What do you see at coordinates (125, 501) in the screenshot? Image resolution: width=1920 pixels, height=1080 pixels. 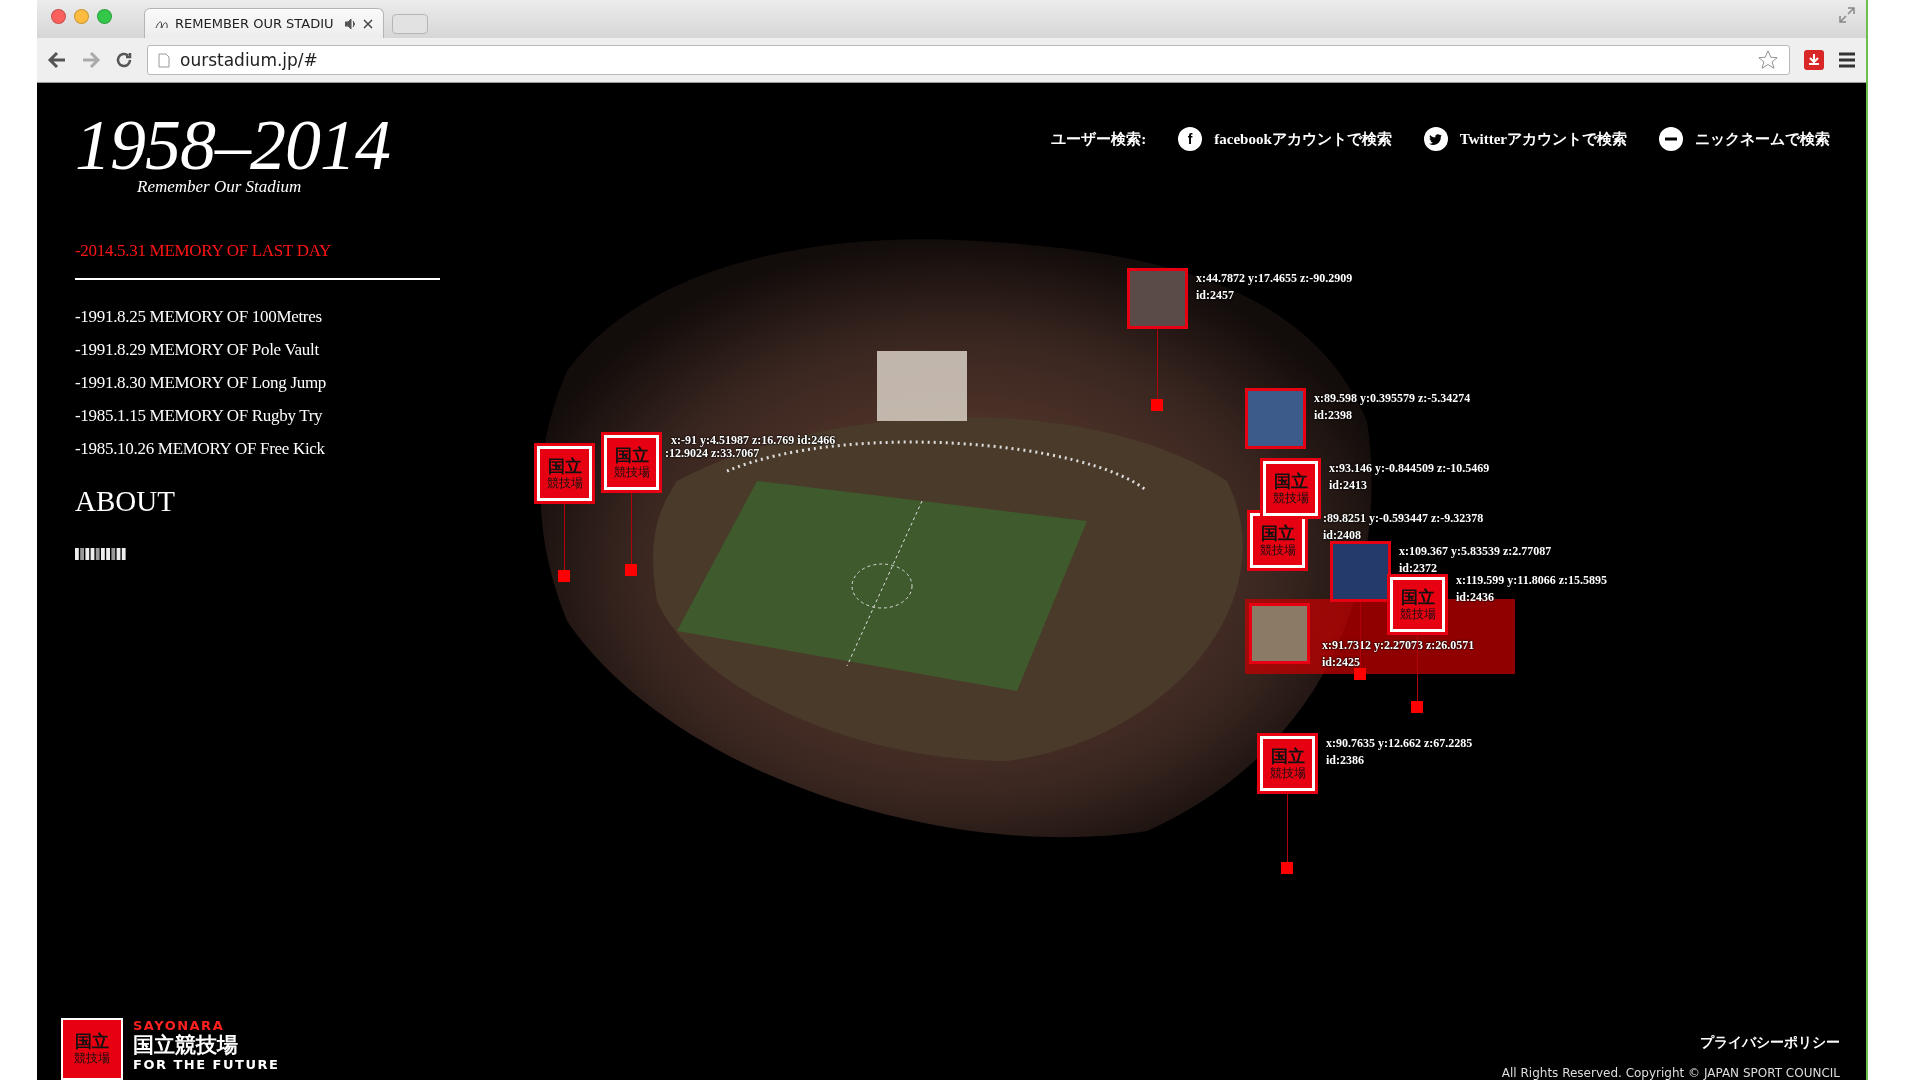 I see `about-link: ABOUT` at bounding box center [125, 501].